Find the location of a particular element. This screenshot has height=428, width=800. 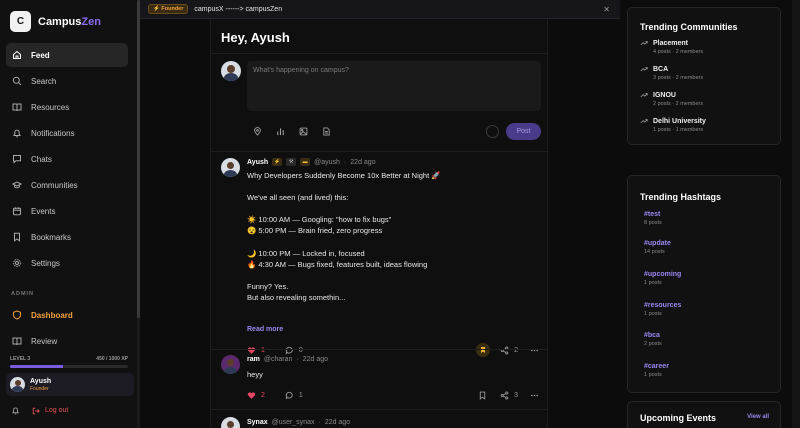

hashtag-item: #bca 2 posts is located at coordinates (653, 339).